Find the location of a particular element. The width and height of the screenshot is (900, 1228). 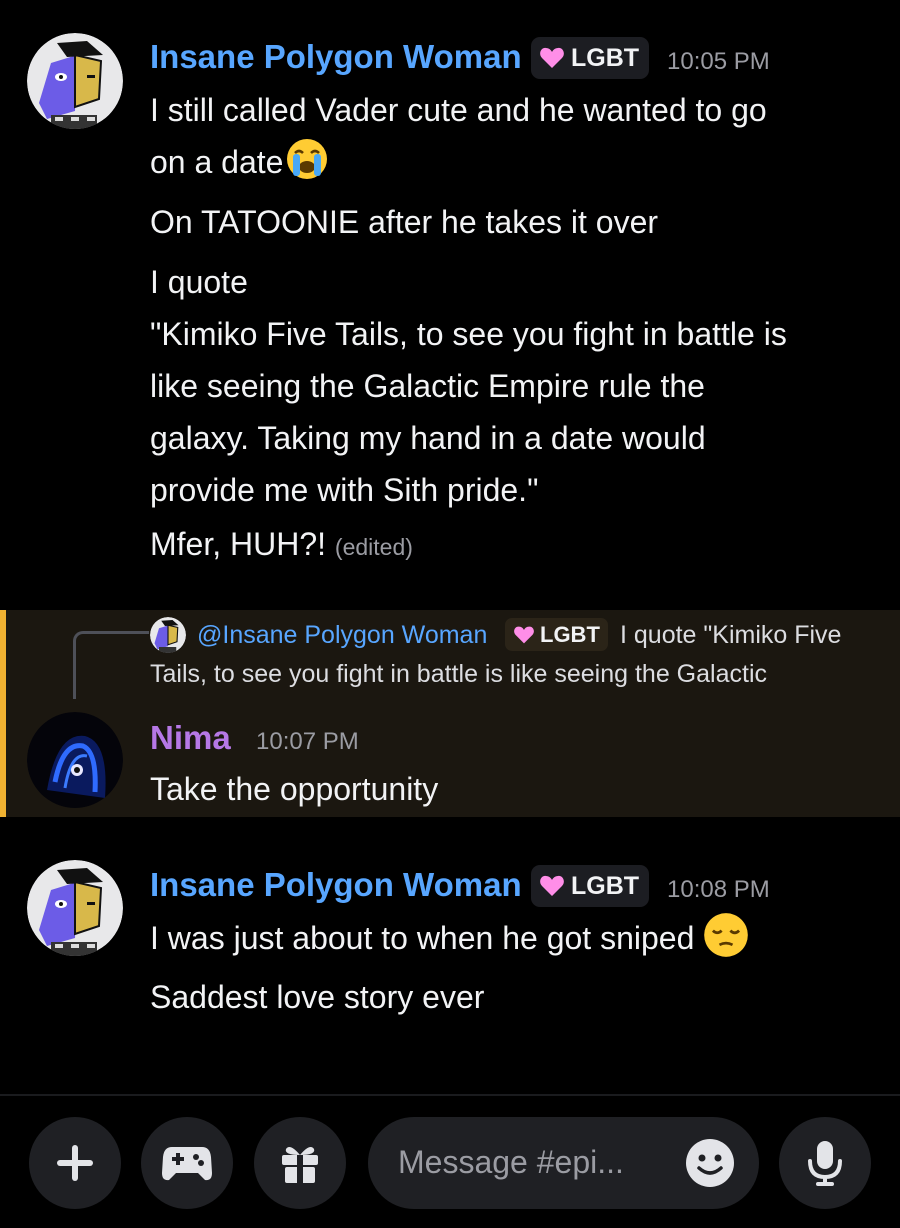

gift-icon is located at coordinates (300, 1165).